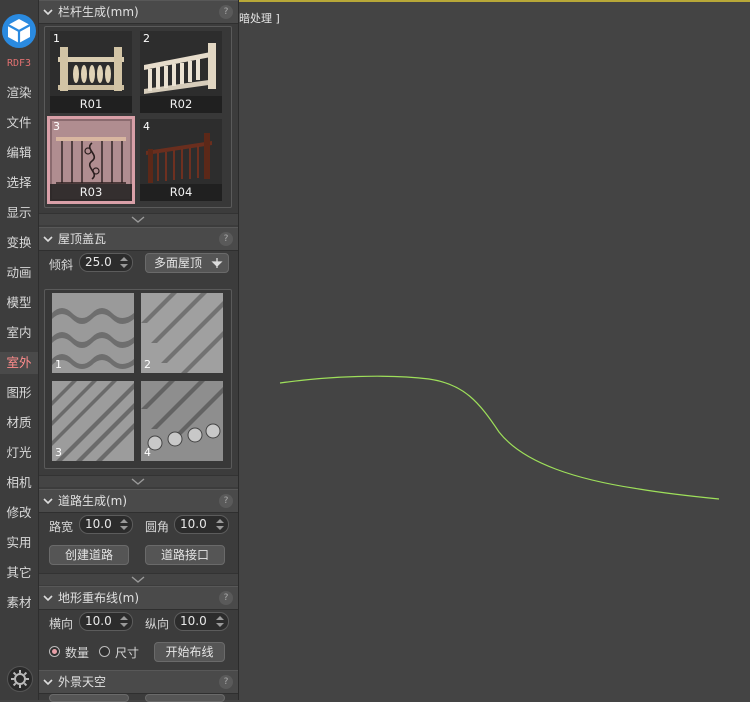 The image size is (750, 702). I want to click on roof-section-header: 屋顶盖瓦 ?, so click(138, 239).